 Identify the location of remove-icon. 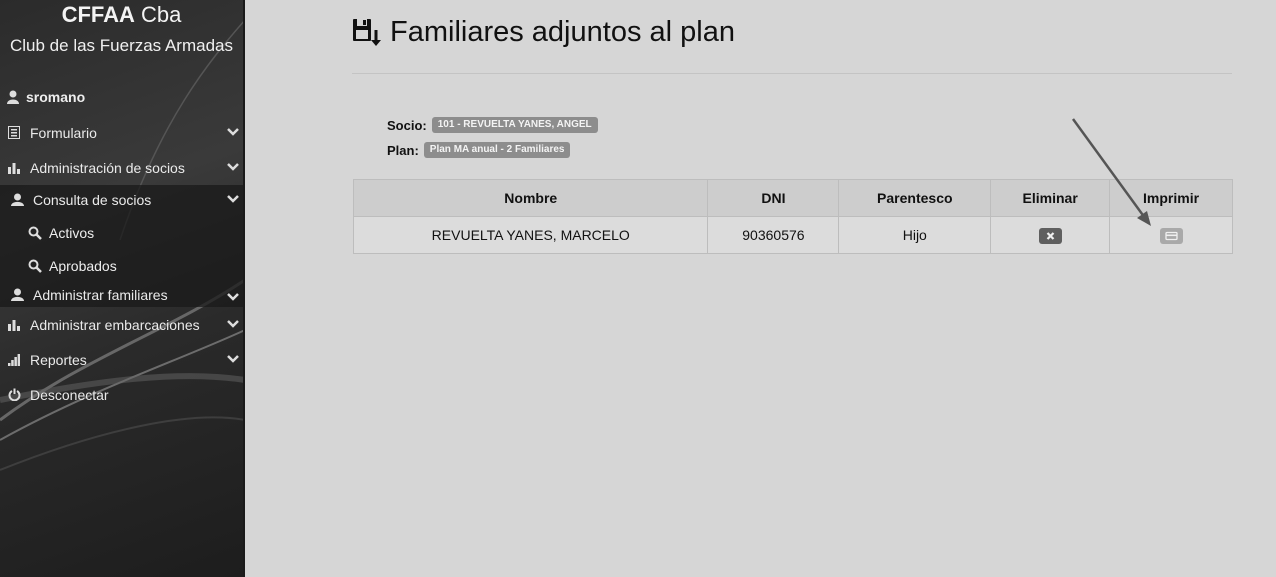
(1050, 235).